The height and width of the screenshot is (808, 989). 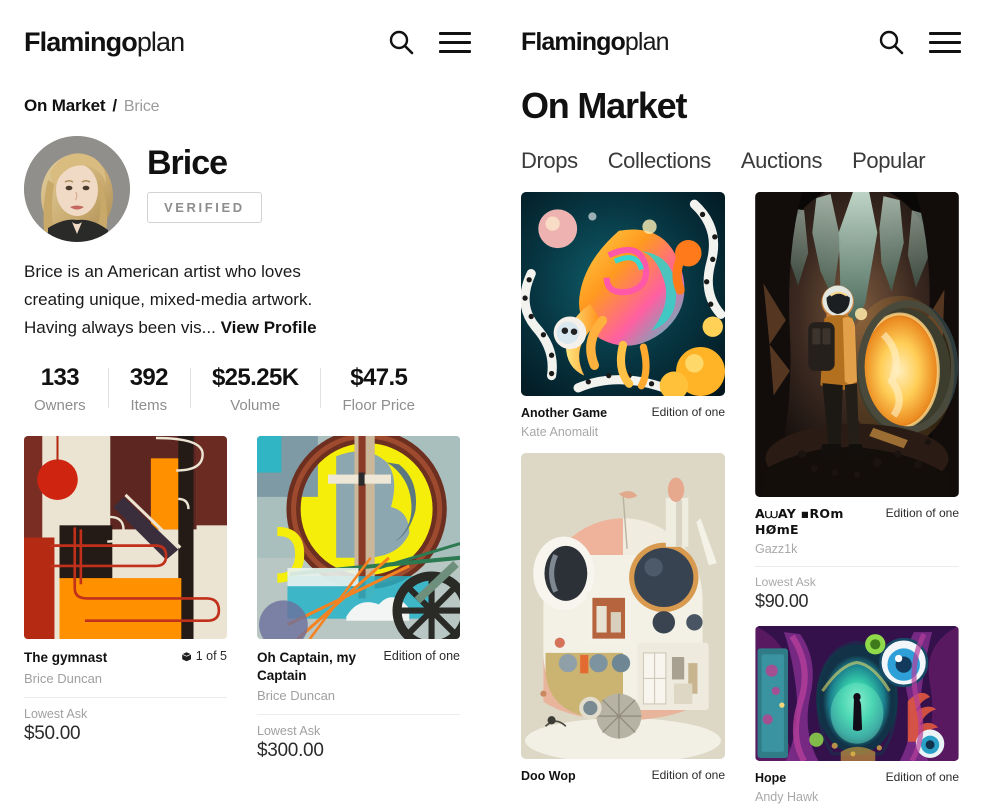 What do you see at coordinates (211, 656) in the screenshot?
I see `artwork-edition-label: 1 of 5` at bounding box center [211, 656].